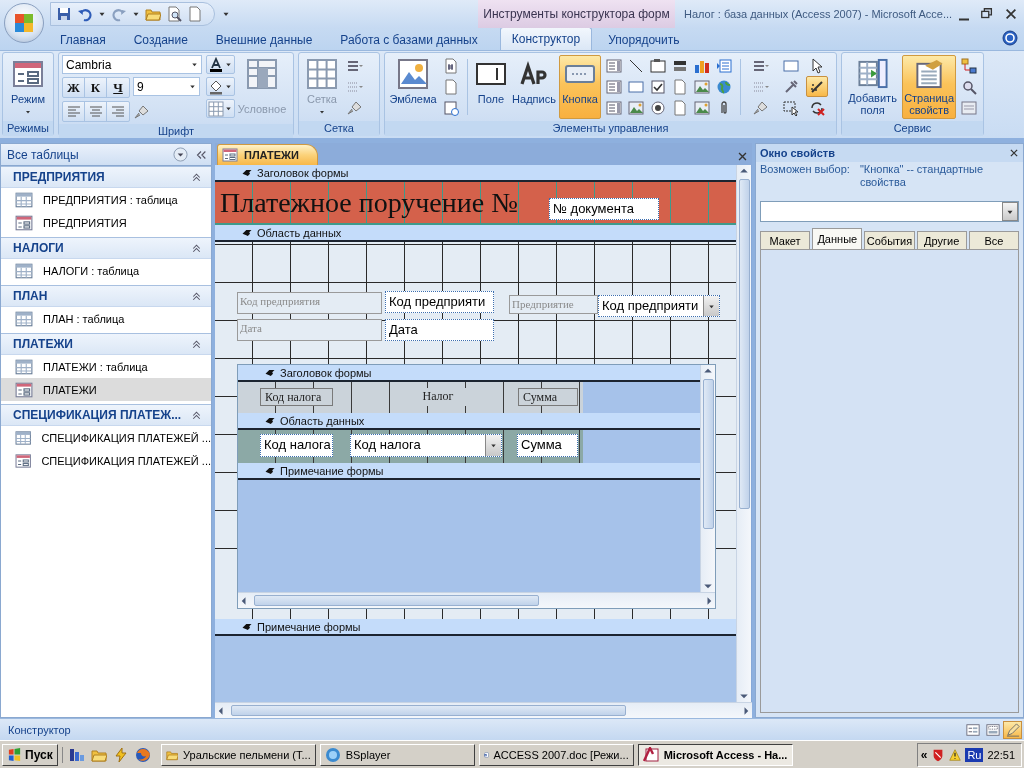 The height and width of the screenshot is (768, 1024). I want to click on nav-item: ПРЕДПРИЯТИЯ : таблица, so click(106, 199).